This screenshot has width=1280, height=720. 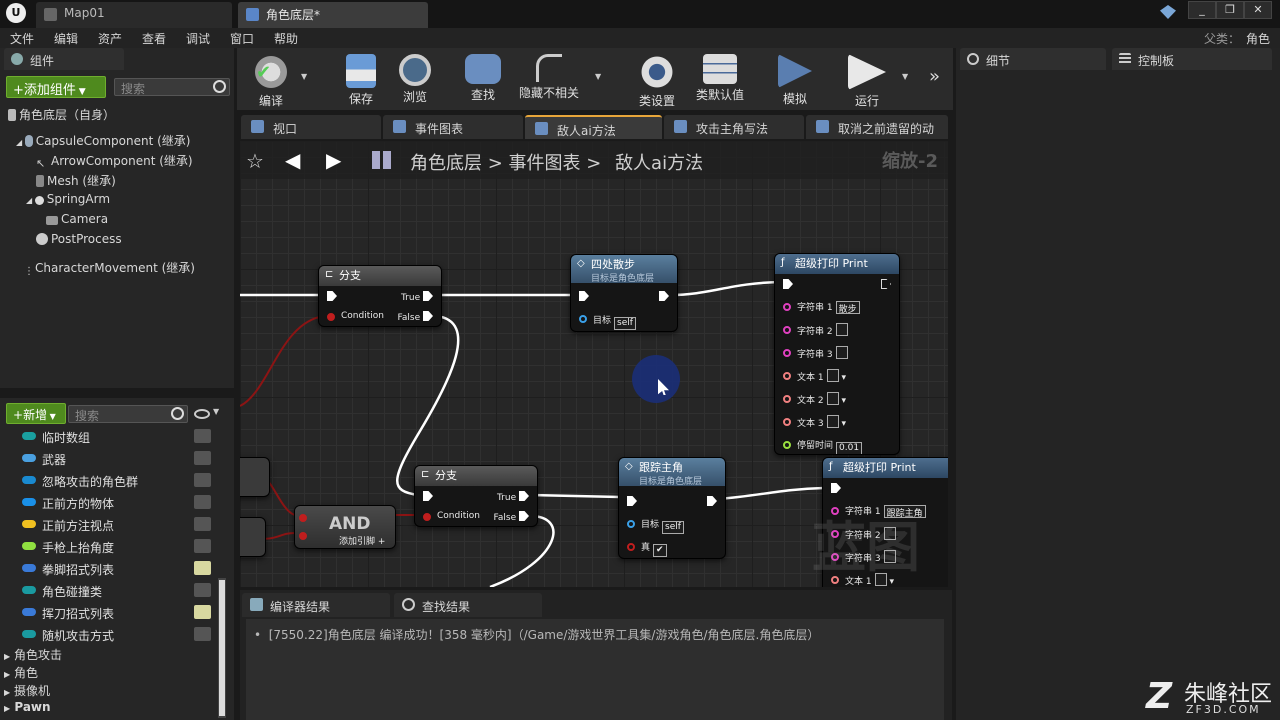 I want to click on save-button: 保存, so click(x=361, y=79).